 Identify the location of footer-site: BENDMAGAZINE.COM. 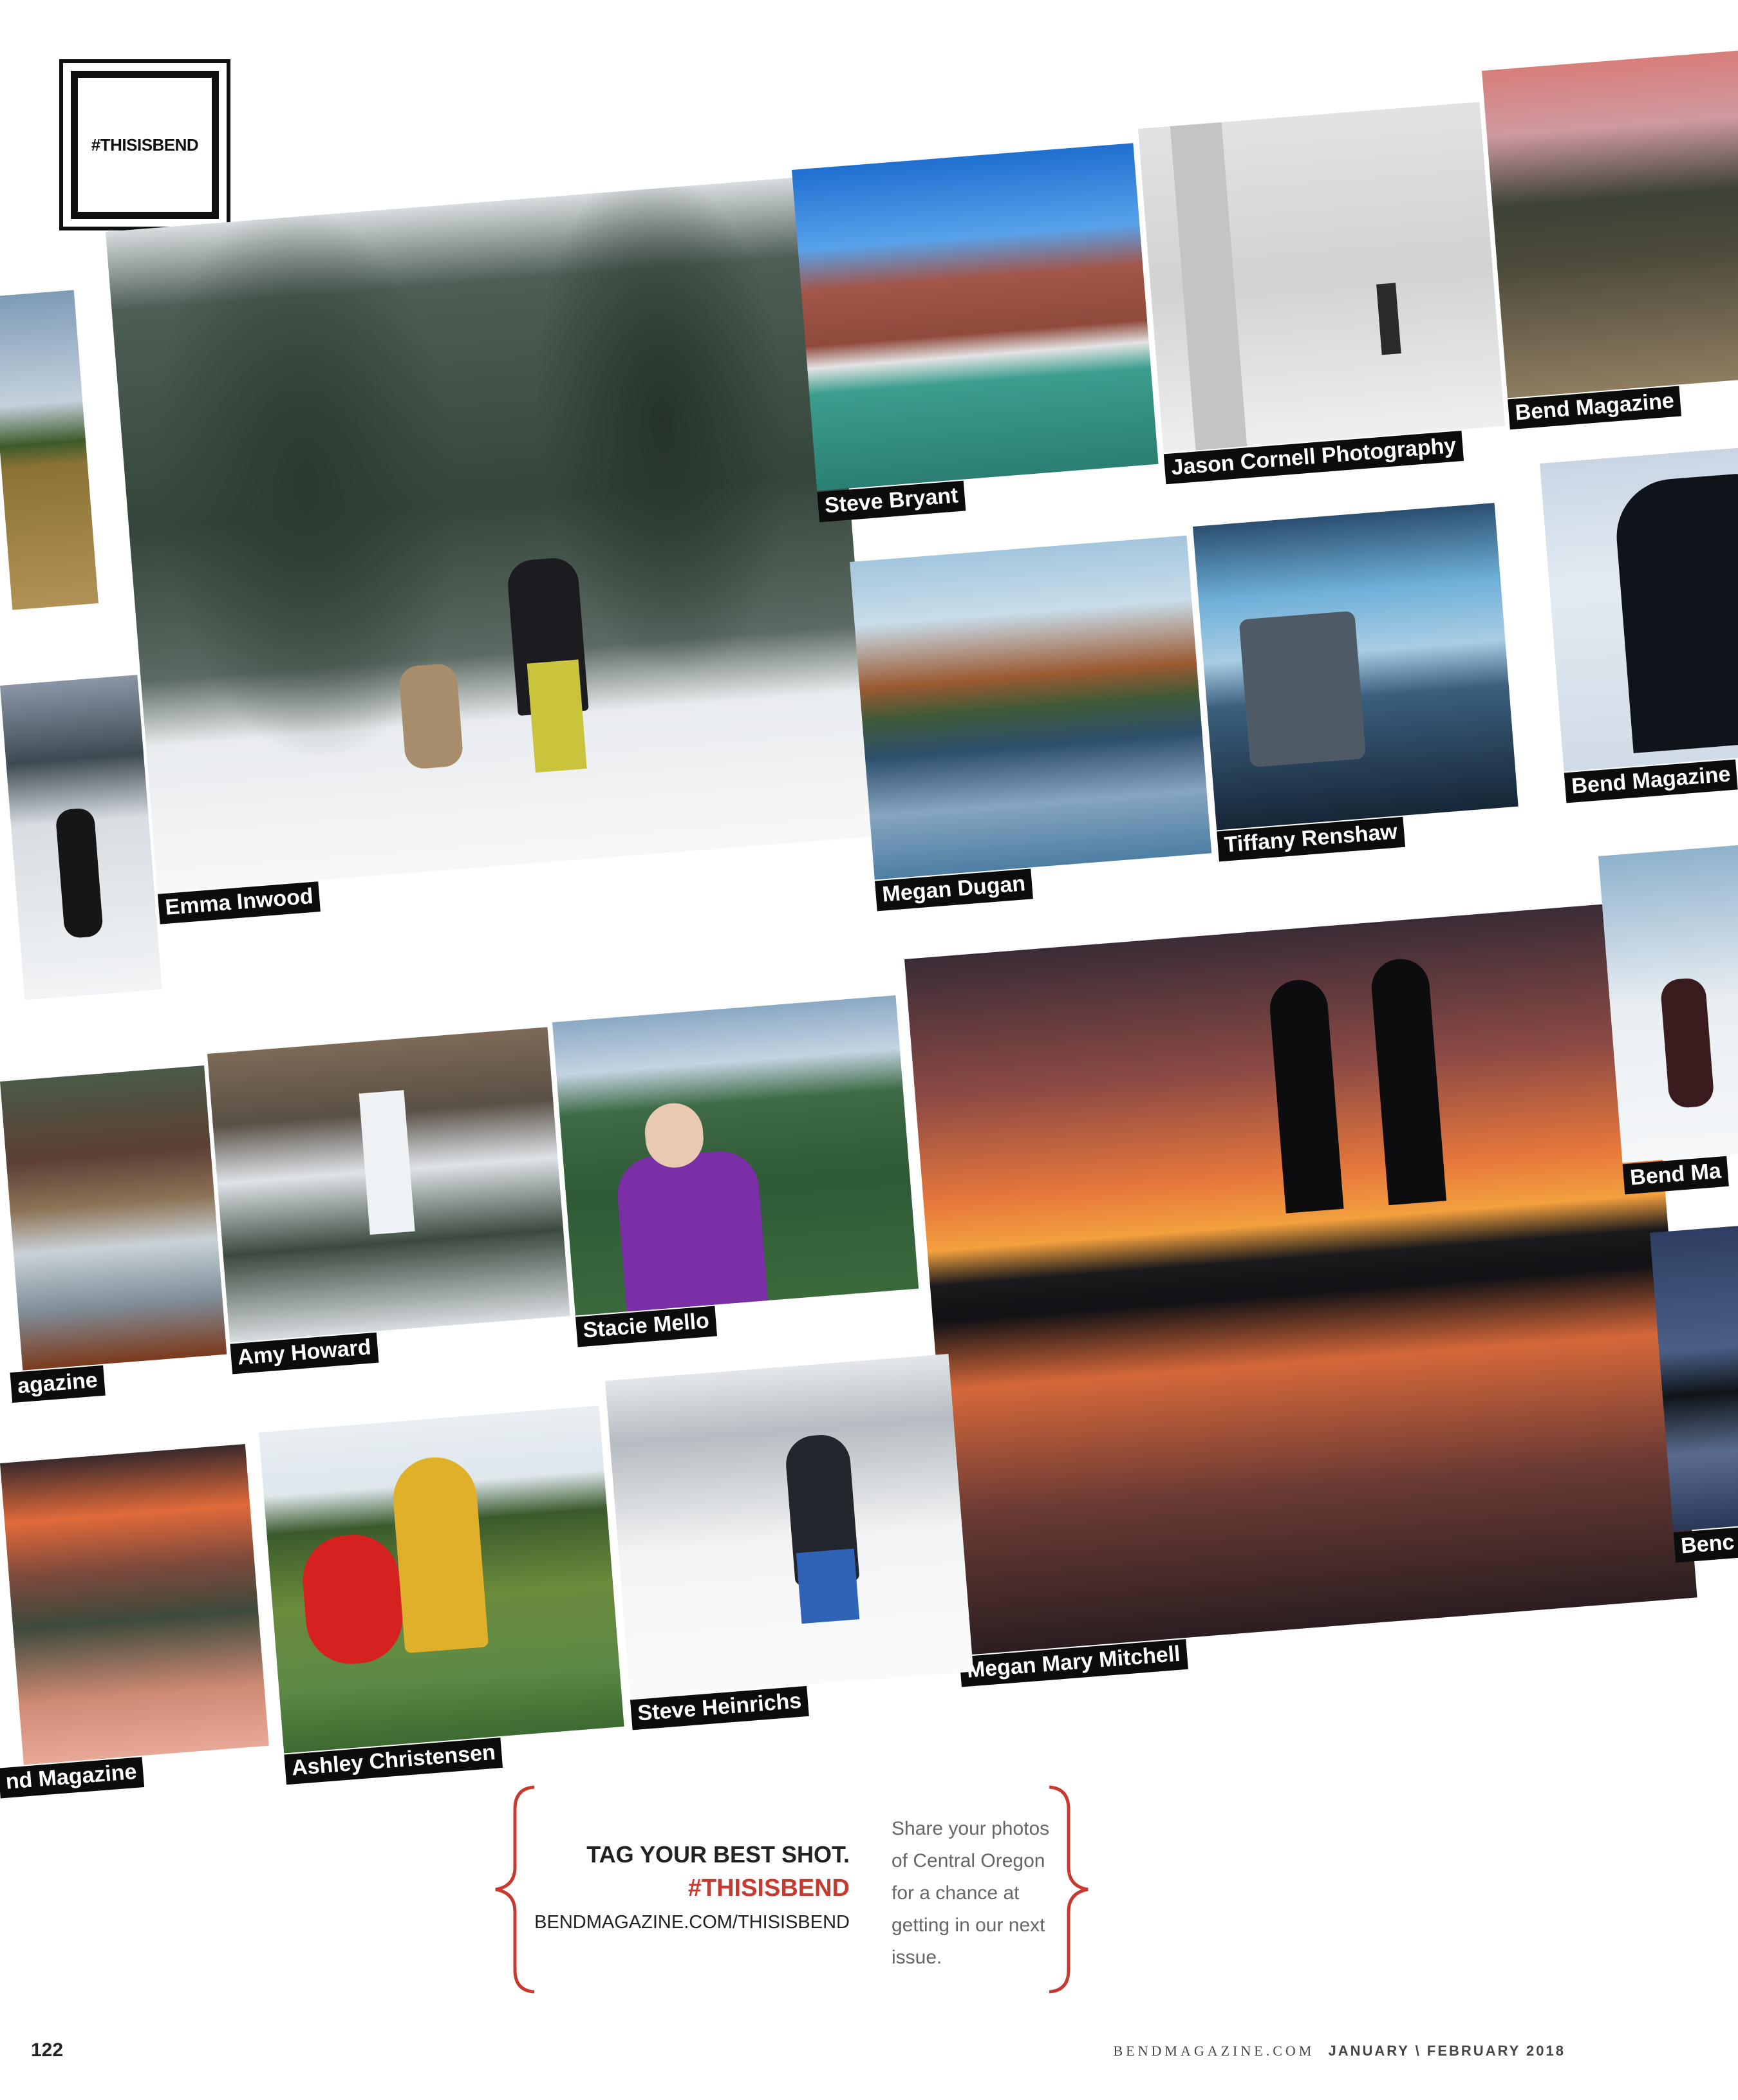
(1214, 2051).